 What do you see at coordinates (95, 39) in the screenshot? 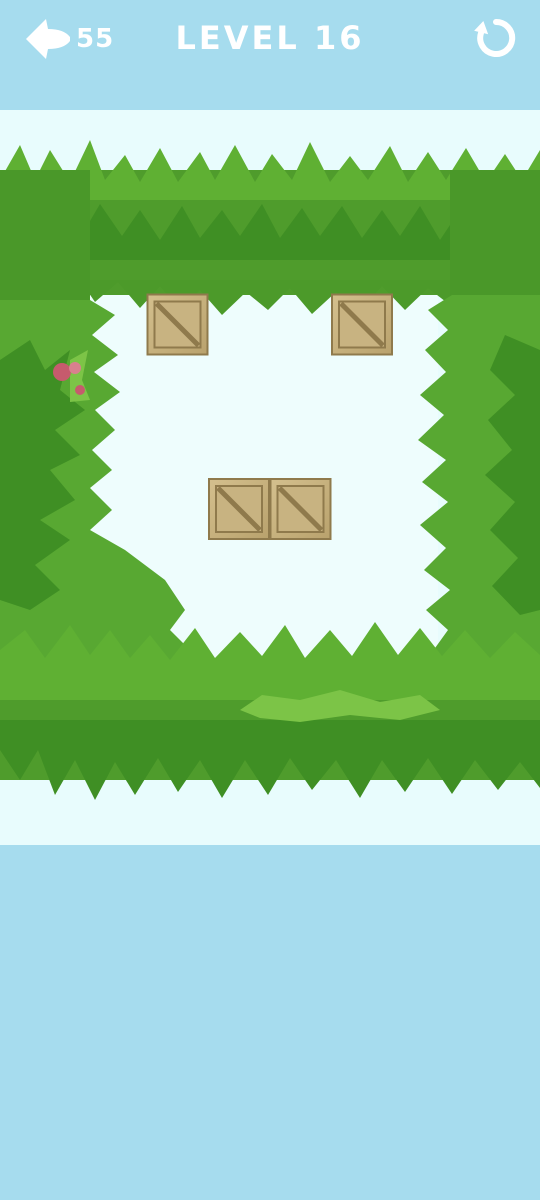
I see `moves-remaining: 55` at bounding box center [95, 39].